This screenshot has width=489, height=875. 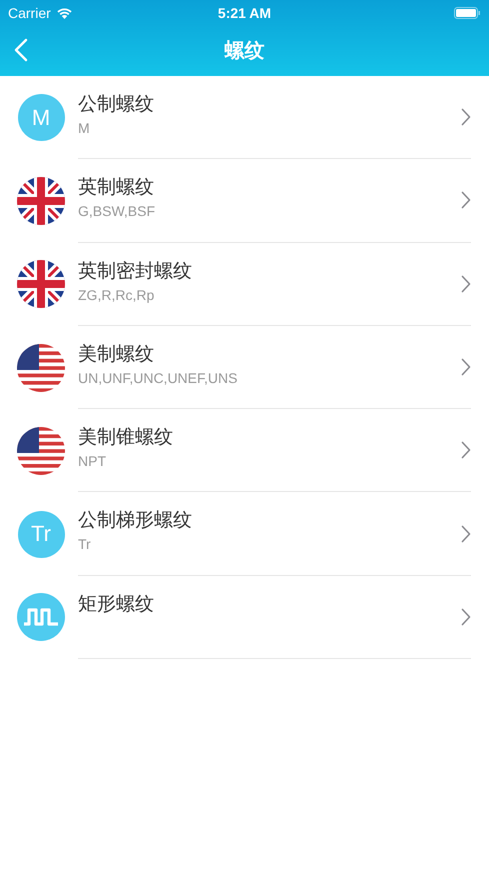 I want to click on item-title: 公制螺纹, so click(x=116, y=104).